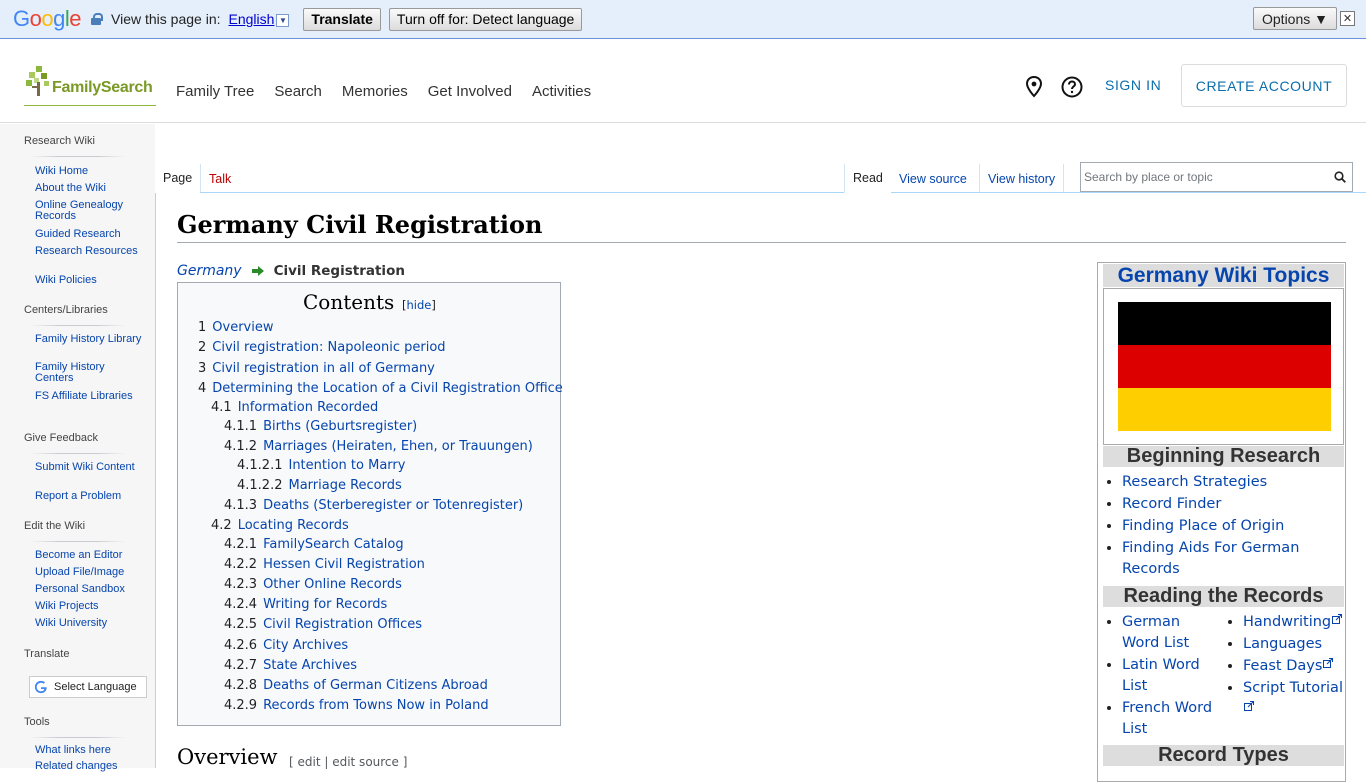  Describe the element at coordinates (202, 327) in the screenshot. I see `toc-item-number: 1` at that location.